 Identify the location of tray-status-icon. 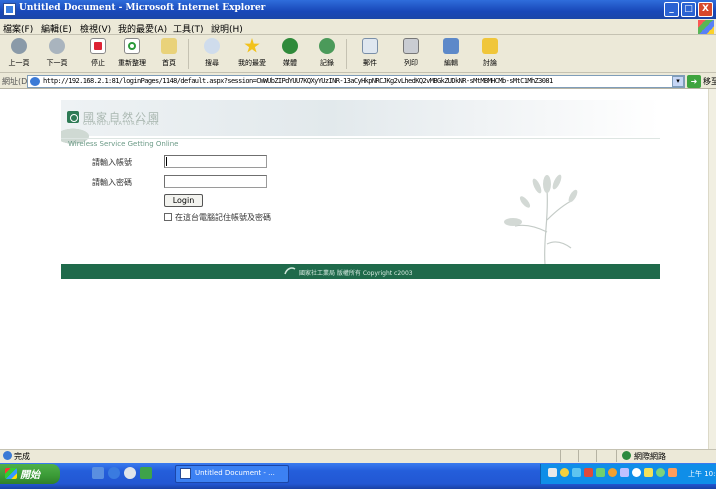
(600, 472).